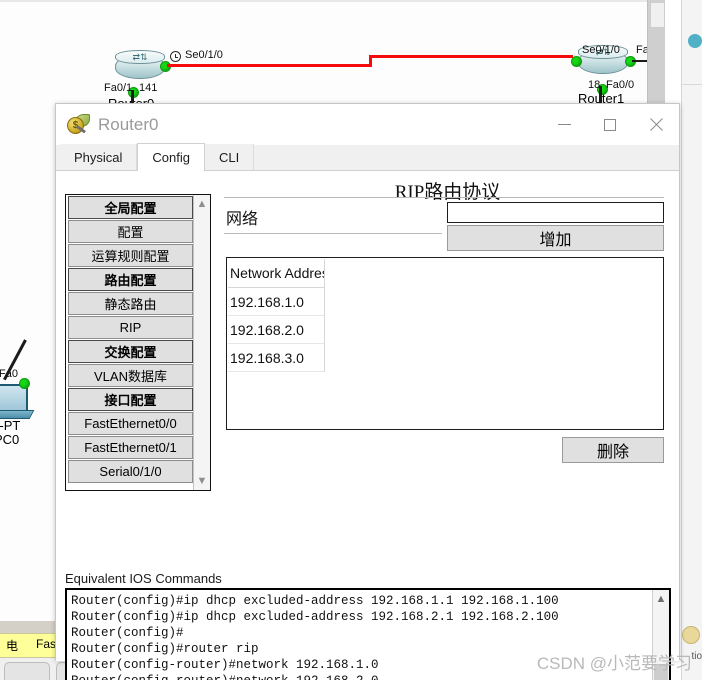 The image size is (702, 680). I want to click on sidebar-item-switching: 交换配置, so click(130, 351).